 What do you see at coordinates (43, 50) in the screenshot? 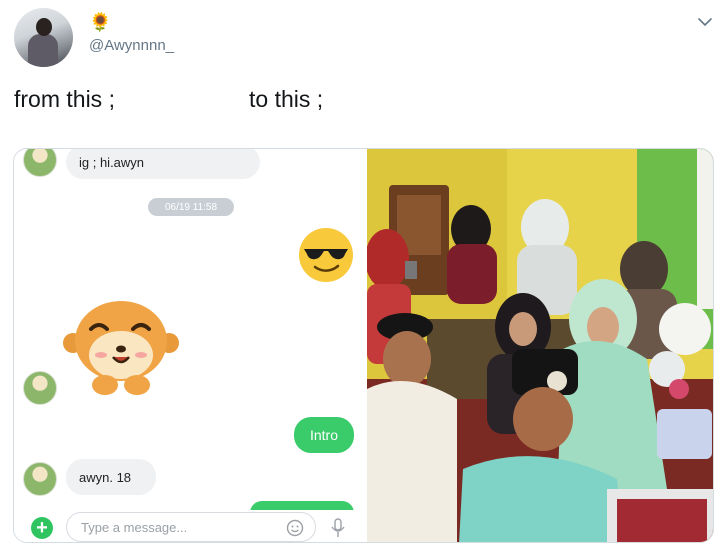
I see `avatar-figure-body` at bounding box center [43, 50].